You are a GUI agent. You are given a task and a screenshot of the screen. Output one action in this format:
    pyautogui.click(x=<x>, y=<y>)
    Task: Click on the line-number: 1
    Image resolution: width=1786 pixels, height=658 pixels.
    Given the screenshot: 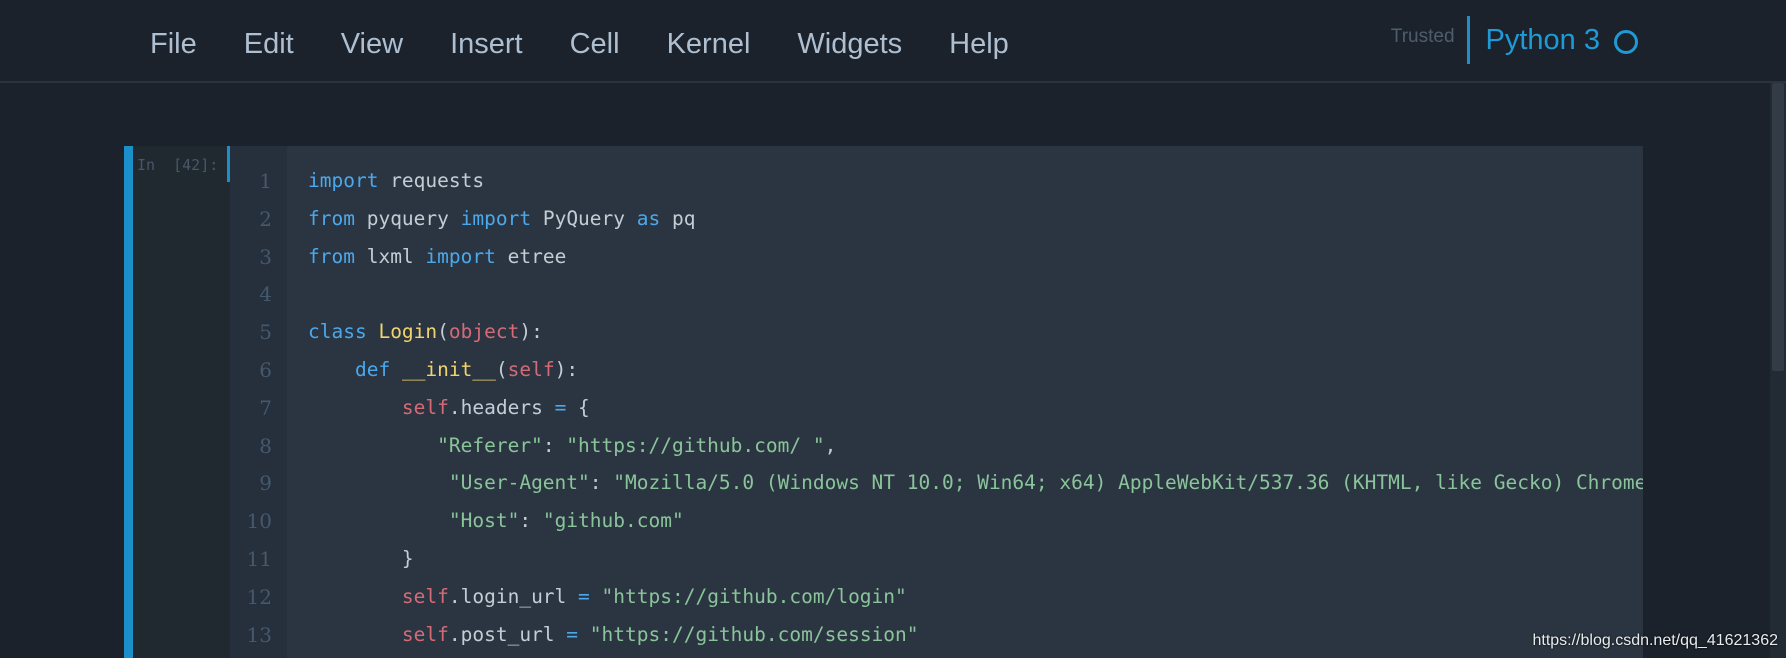 What is the action you would take?
    pyautogui.click(x=265, y=181)
    